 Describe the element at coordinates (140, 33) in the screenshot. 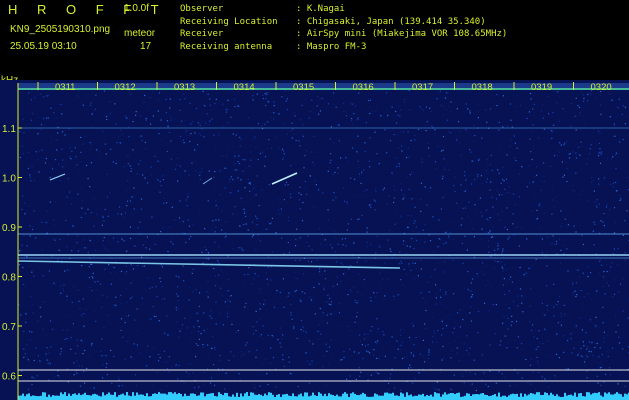

I see `mode-label: meteor` at that location.